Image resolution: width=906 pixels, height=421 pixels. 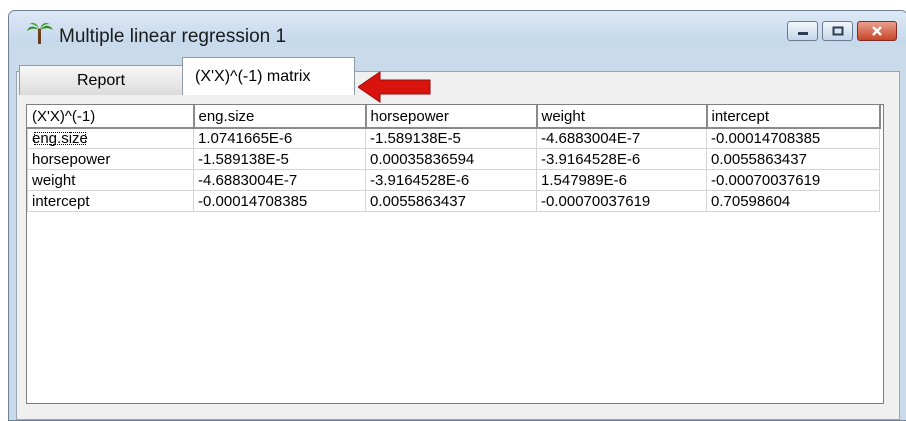 What do you see at coordinates (110, 138) in the screenshot?
I see `row-header: eng.size` at bounding box center [110, 138].